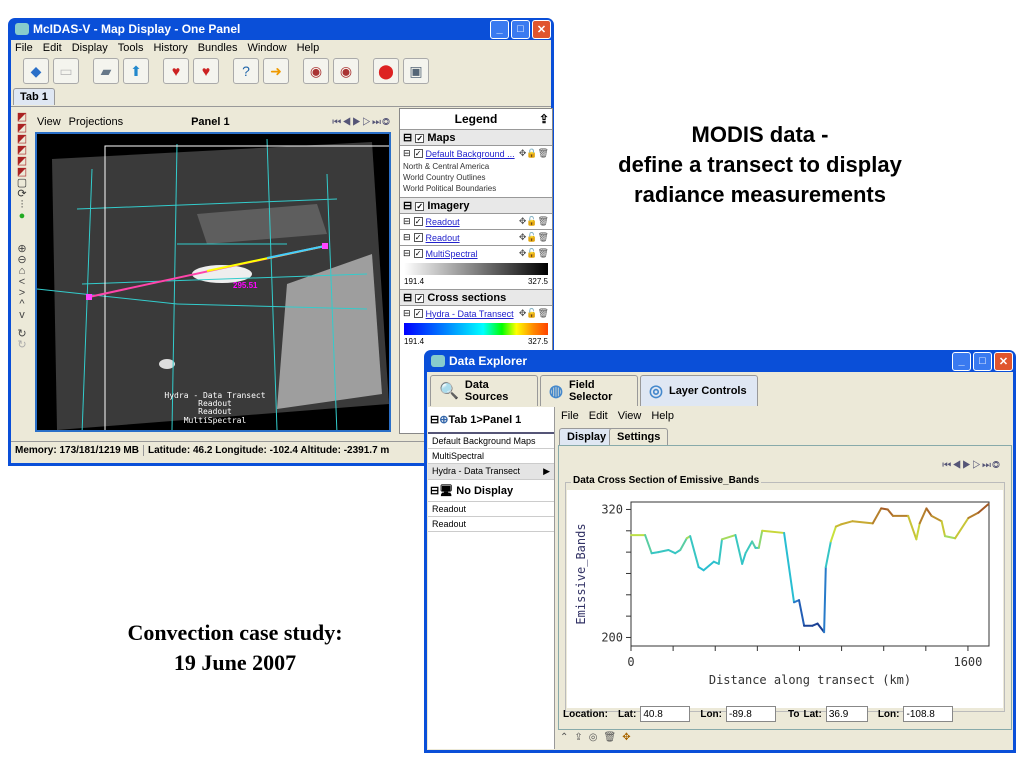 The width and height of the screenshot is (1024, 768). Describe the element at coordinates (346, 71) in the screenshot. I see `field-selector-icon: ◉` at that location.